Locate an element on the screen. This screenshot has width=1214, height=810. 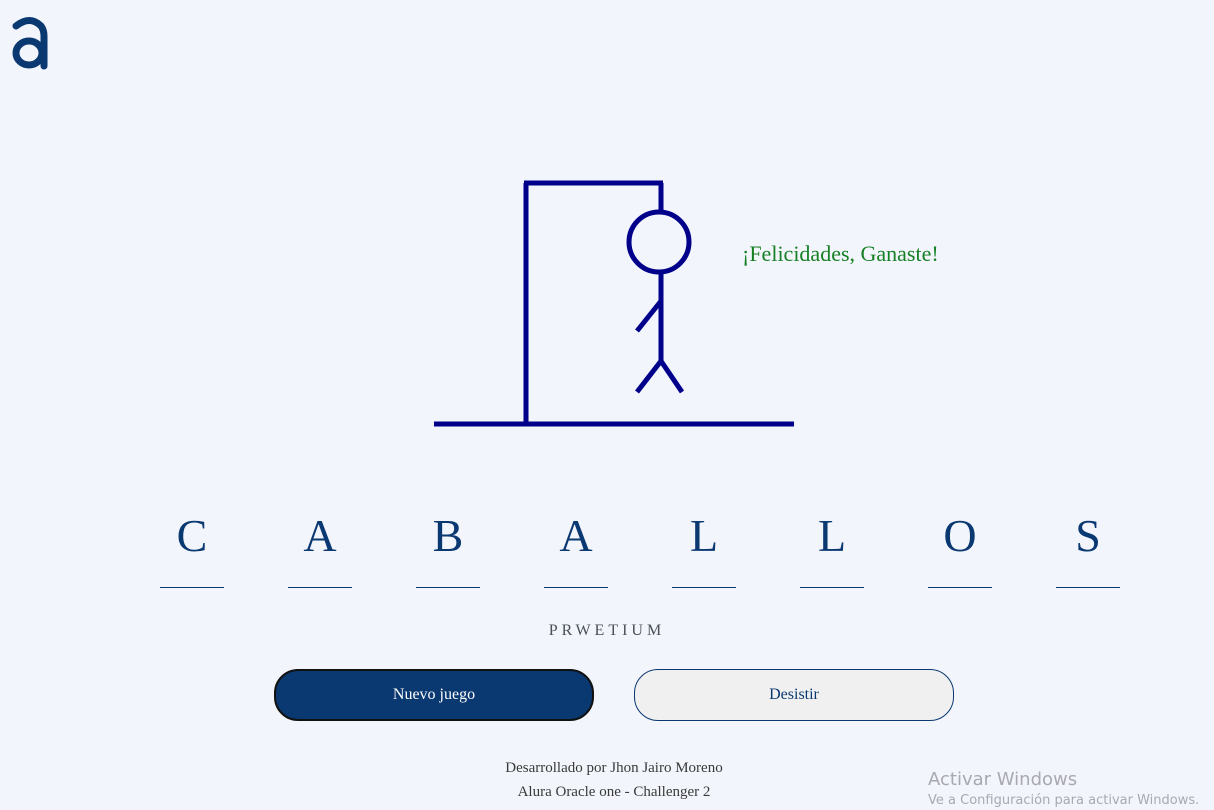
win-message: ¡Felicidades, Ganaste! is located at coordinates (840, 253).